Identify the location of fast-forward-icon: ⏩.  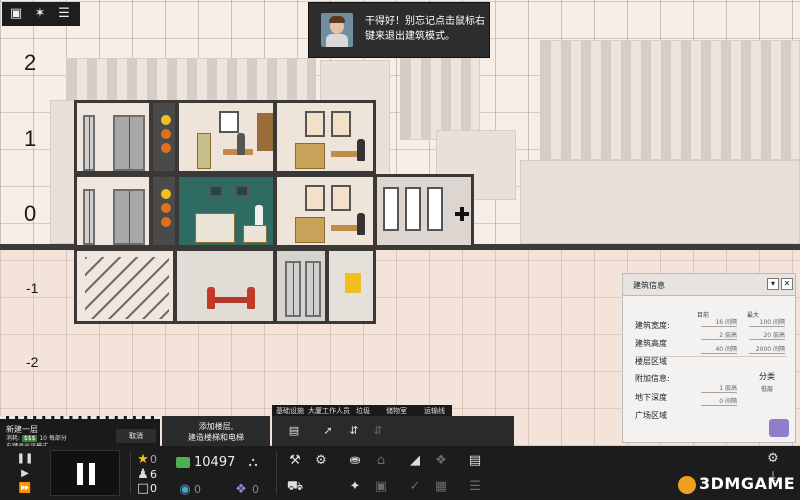
(25, 489).